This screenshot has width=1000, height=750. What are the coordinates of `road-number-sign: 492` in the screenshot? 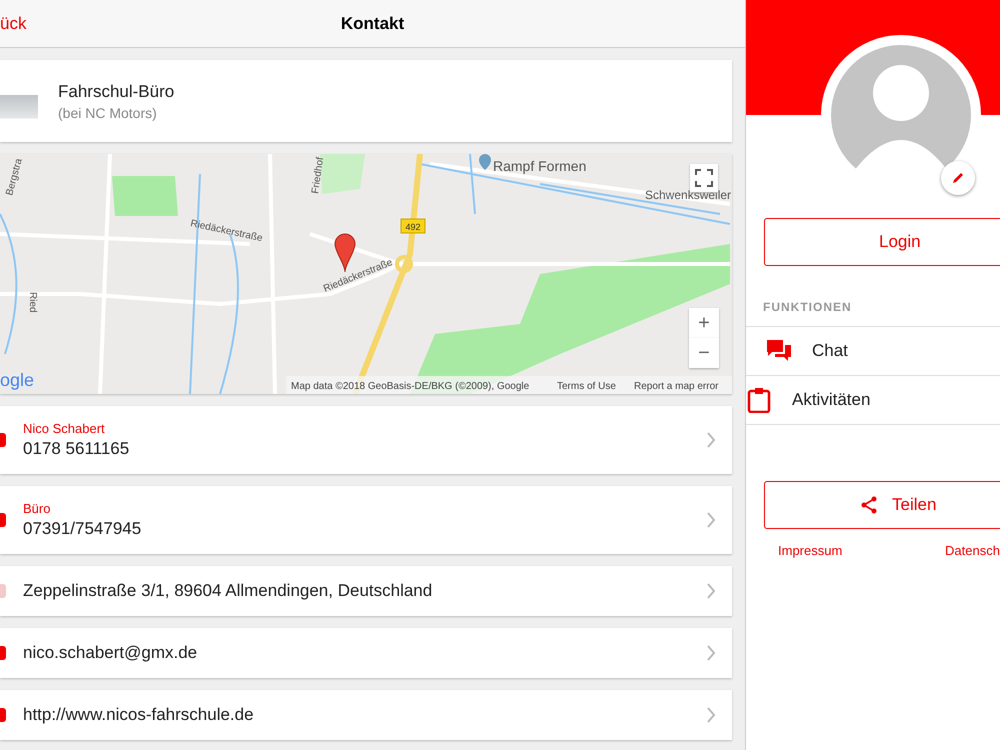 It's located at (413, 226).